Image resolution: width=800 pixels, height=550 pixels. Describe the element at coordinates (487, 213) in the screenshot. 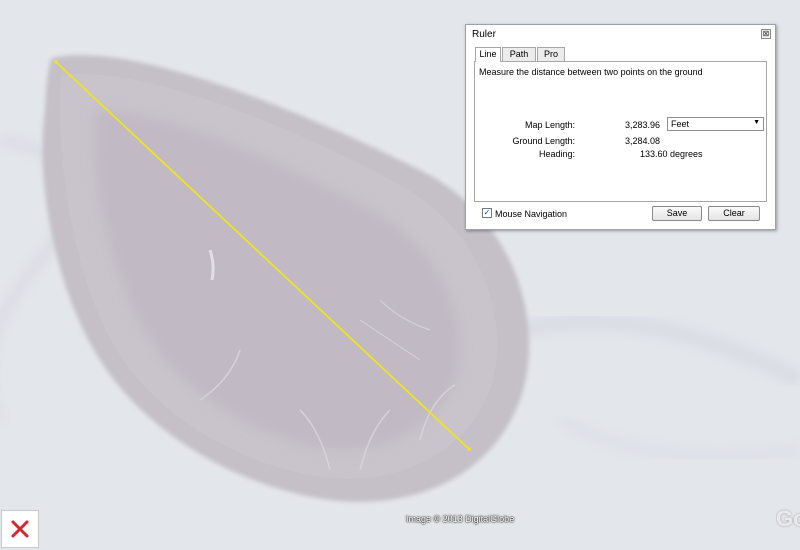

I see `mouse-navigation-checkbox: ✓` at that location.